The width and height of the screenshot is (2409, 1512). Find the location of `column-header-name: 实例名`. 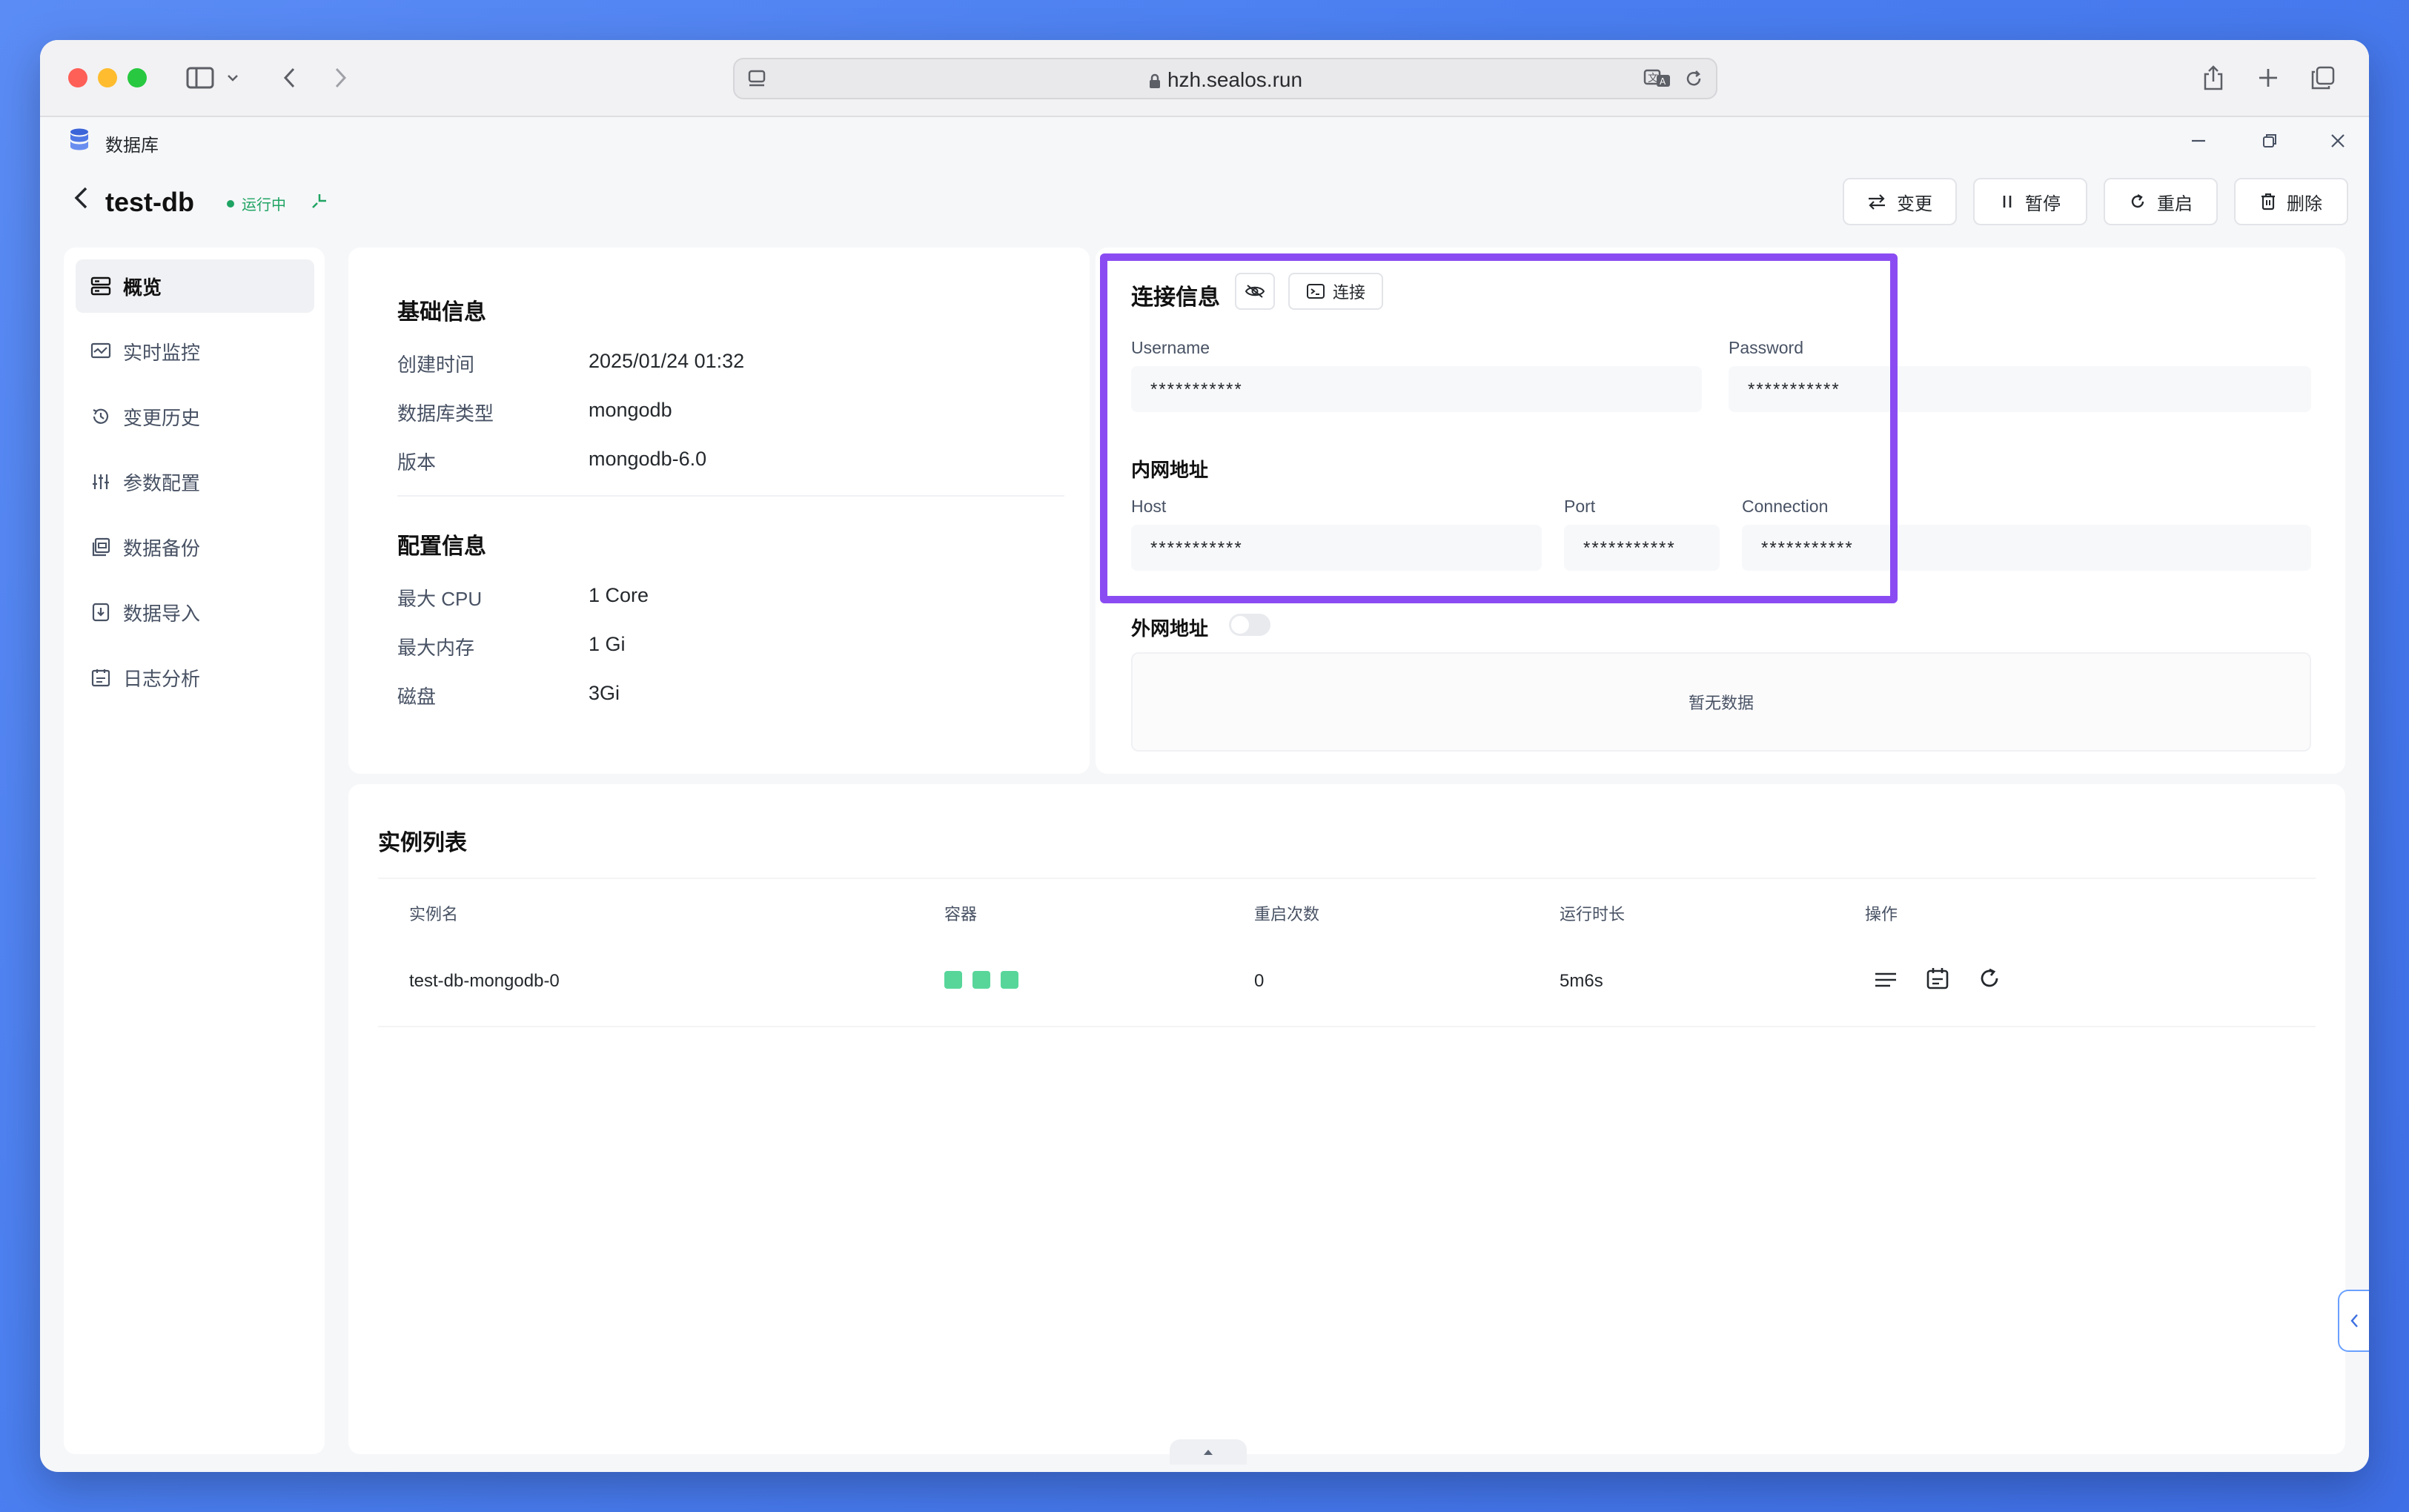

column-header-name: 实例名 is located at coordinates (434, 915).